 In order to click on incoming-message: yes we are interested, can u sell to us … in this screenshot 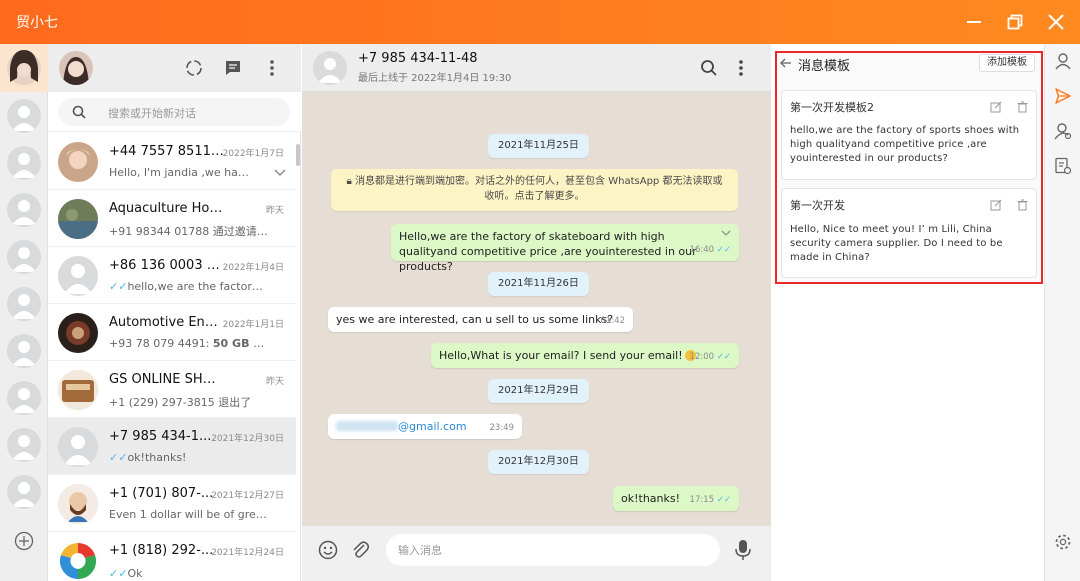, I will do `click(480, 319)`.